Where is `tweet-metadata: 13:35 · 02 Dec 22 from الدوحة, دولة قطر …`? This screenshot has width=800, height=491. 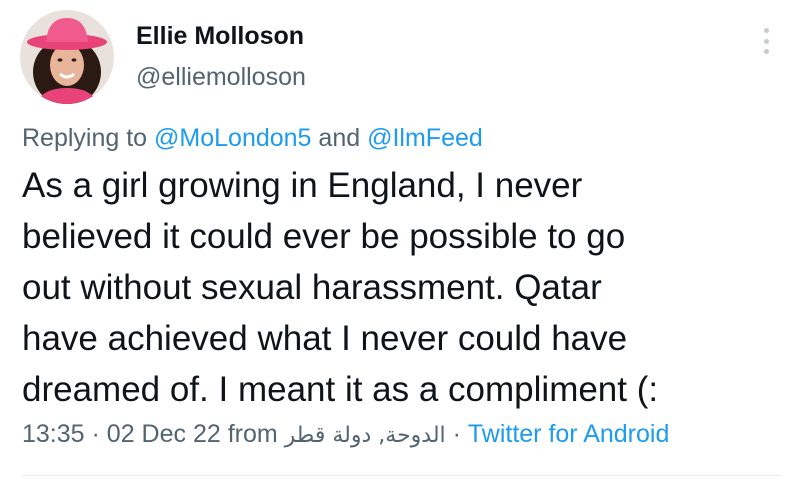 tweet-metadata: 13:35 · 02 Dec 22 from الدوحة, دولة قطر … is located at coordinates (345, 434).